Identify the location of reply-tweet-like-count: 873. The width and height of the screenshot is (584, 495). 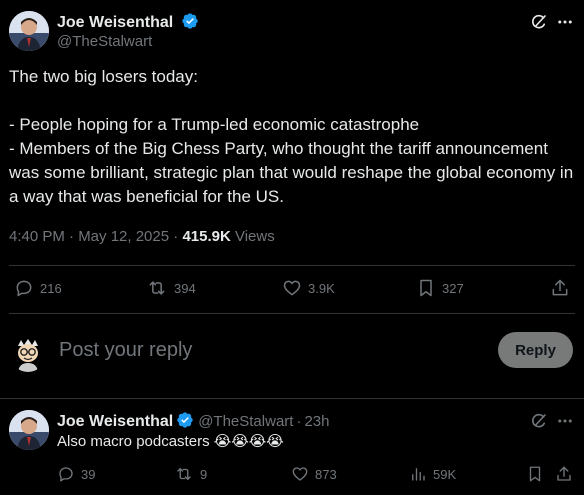
(326, 474).